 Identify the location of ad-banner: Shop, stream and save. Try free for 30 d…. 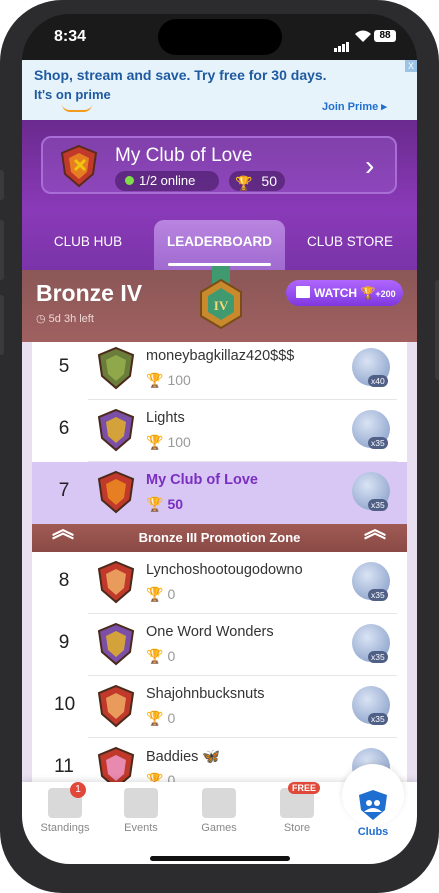
(219, 90).